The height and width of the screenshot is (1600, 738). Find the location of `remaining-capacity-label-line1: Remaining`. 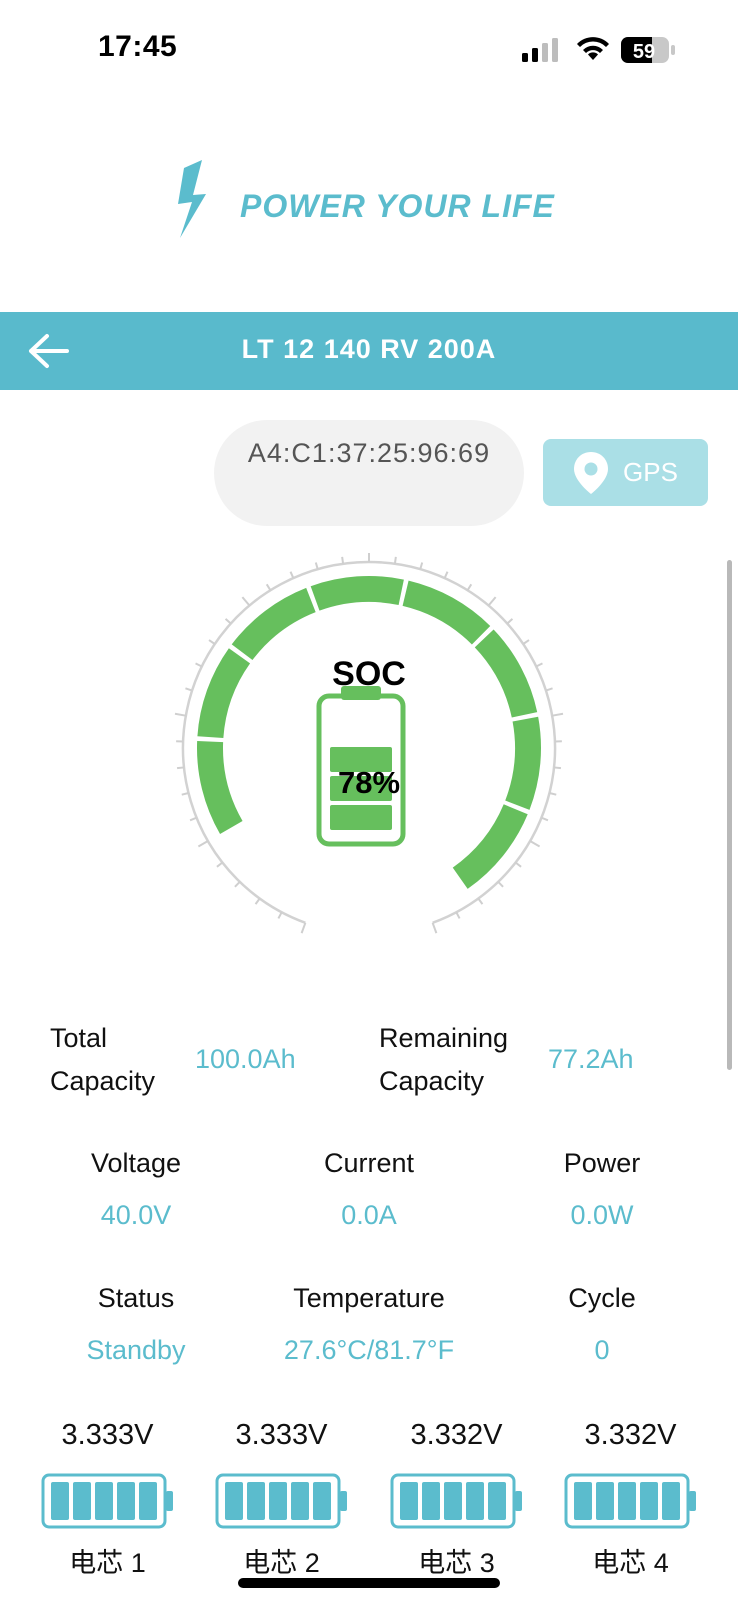

remaining-capacity-label-line1: Remaining is located at coordinates (444, 1038).